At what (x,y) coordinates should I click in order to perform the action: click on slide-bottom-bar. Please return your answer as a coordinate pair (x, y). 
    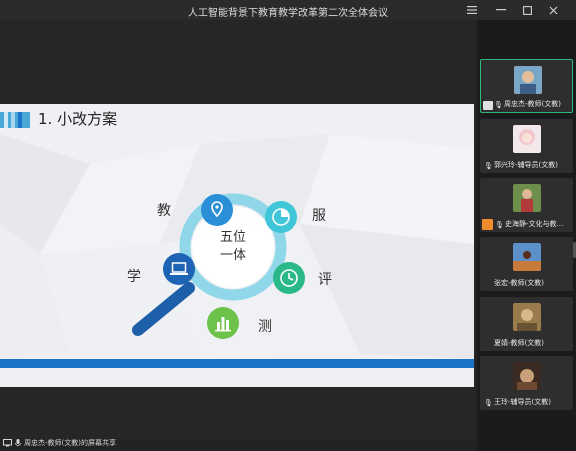
    Looking at the image, I should click on (237, 363).